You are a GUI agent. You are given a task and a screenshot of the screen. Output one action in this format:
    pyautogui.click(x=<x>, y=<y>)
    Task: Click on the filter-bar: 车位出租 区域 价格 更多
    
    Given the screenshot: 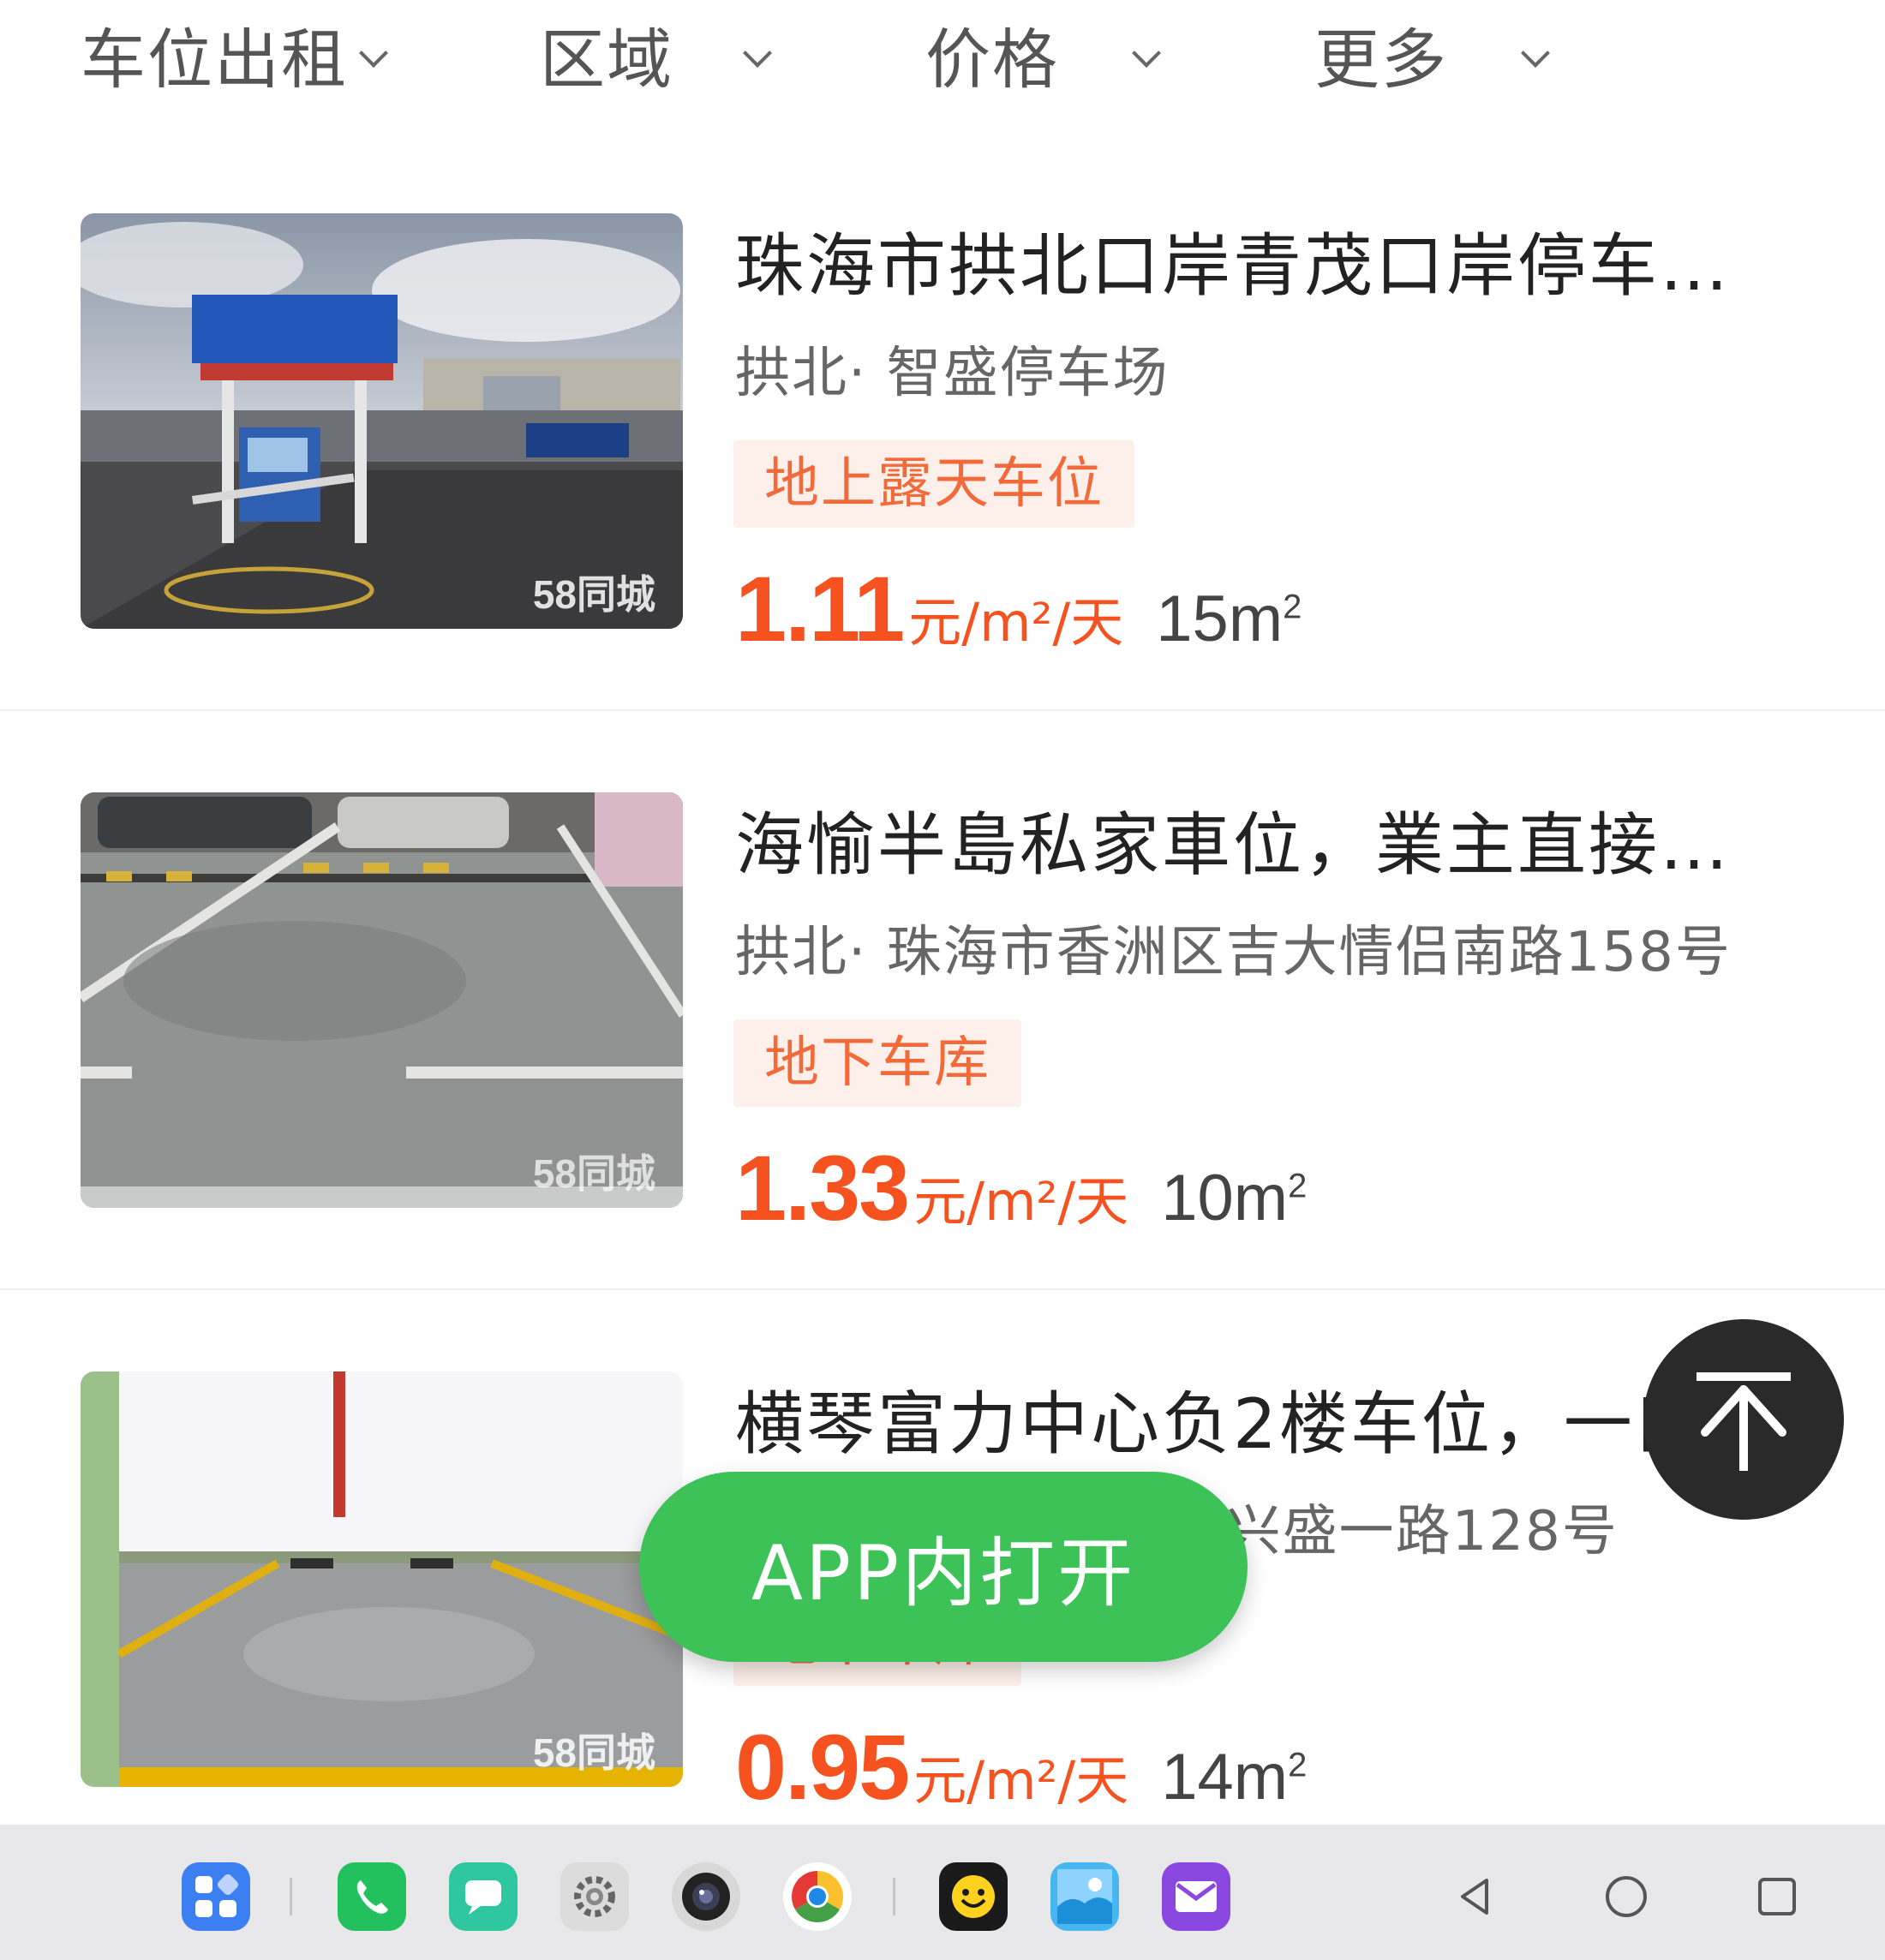 What is the action you would take?
    pyautogui.click(x=942, y=60)
    